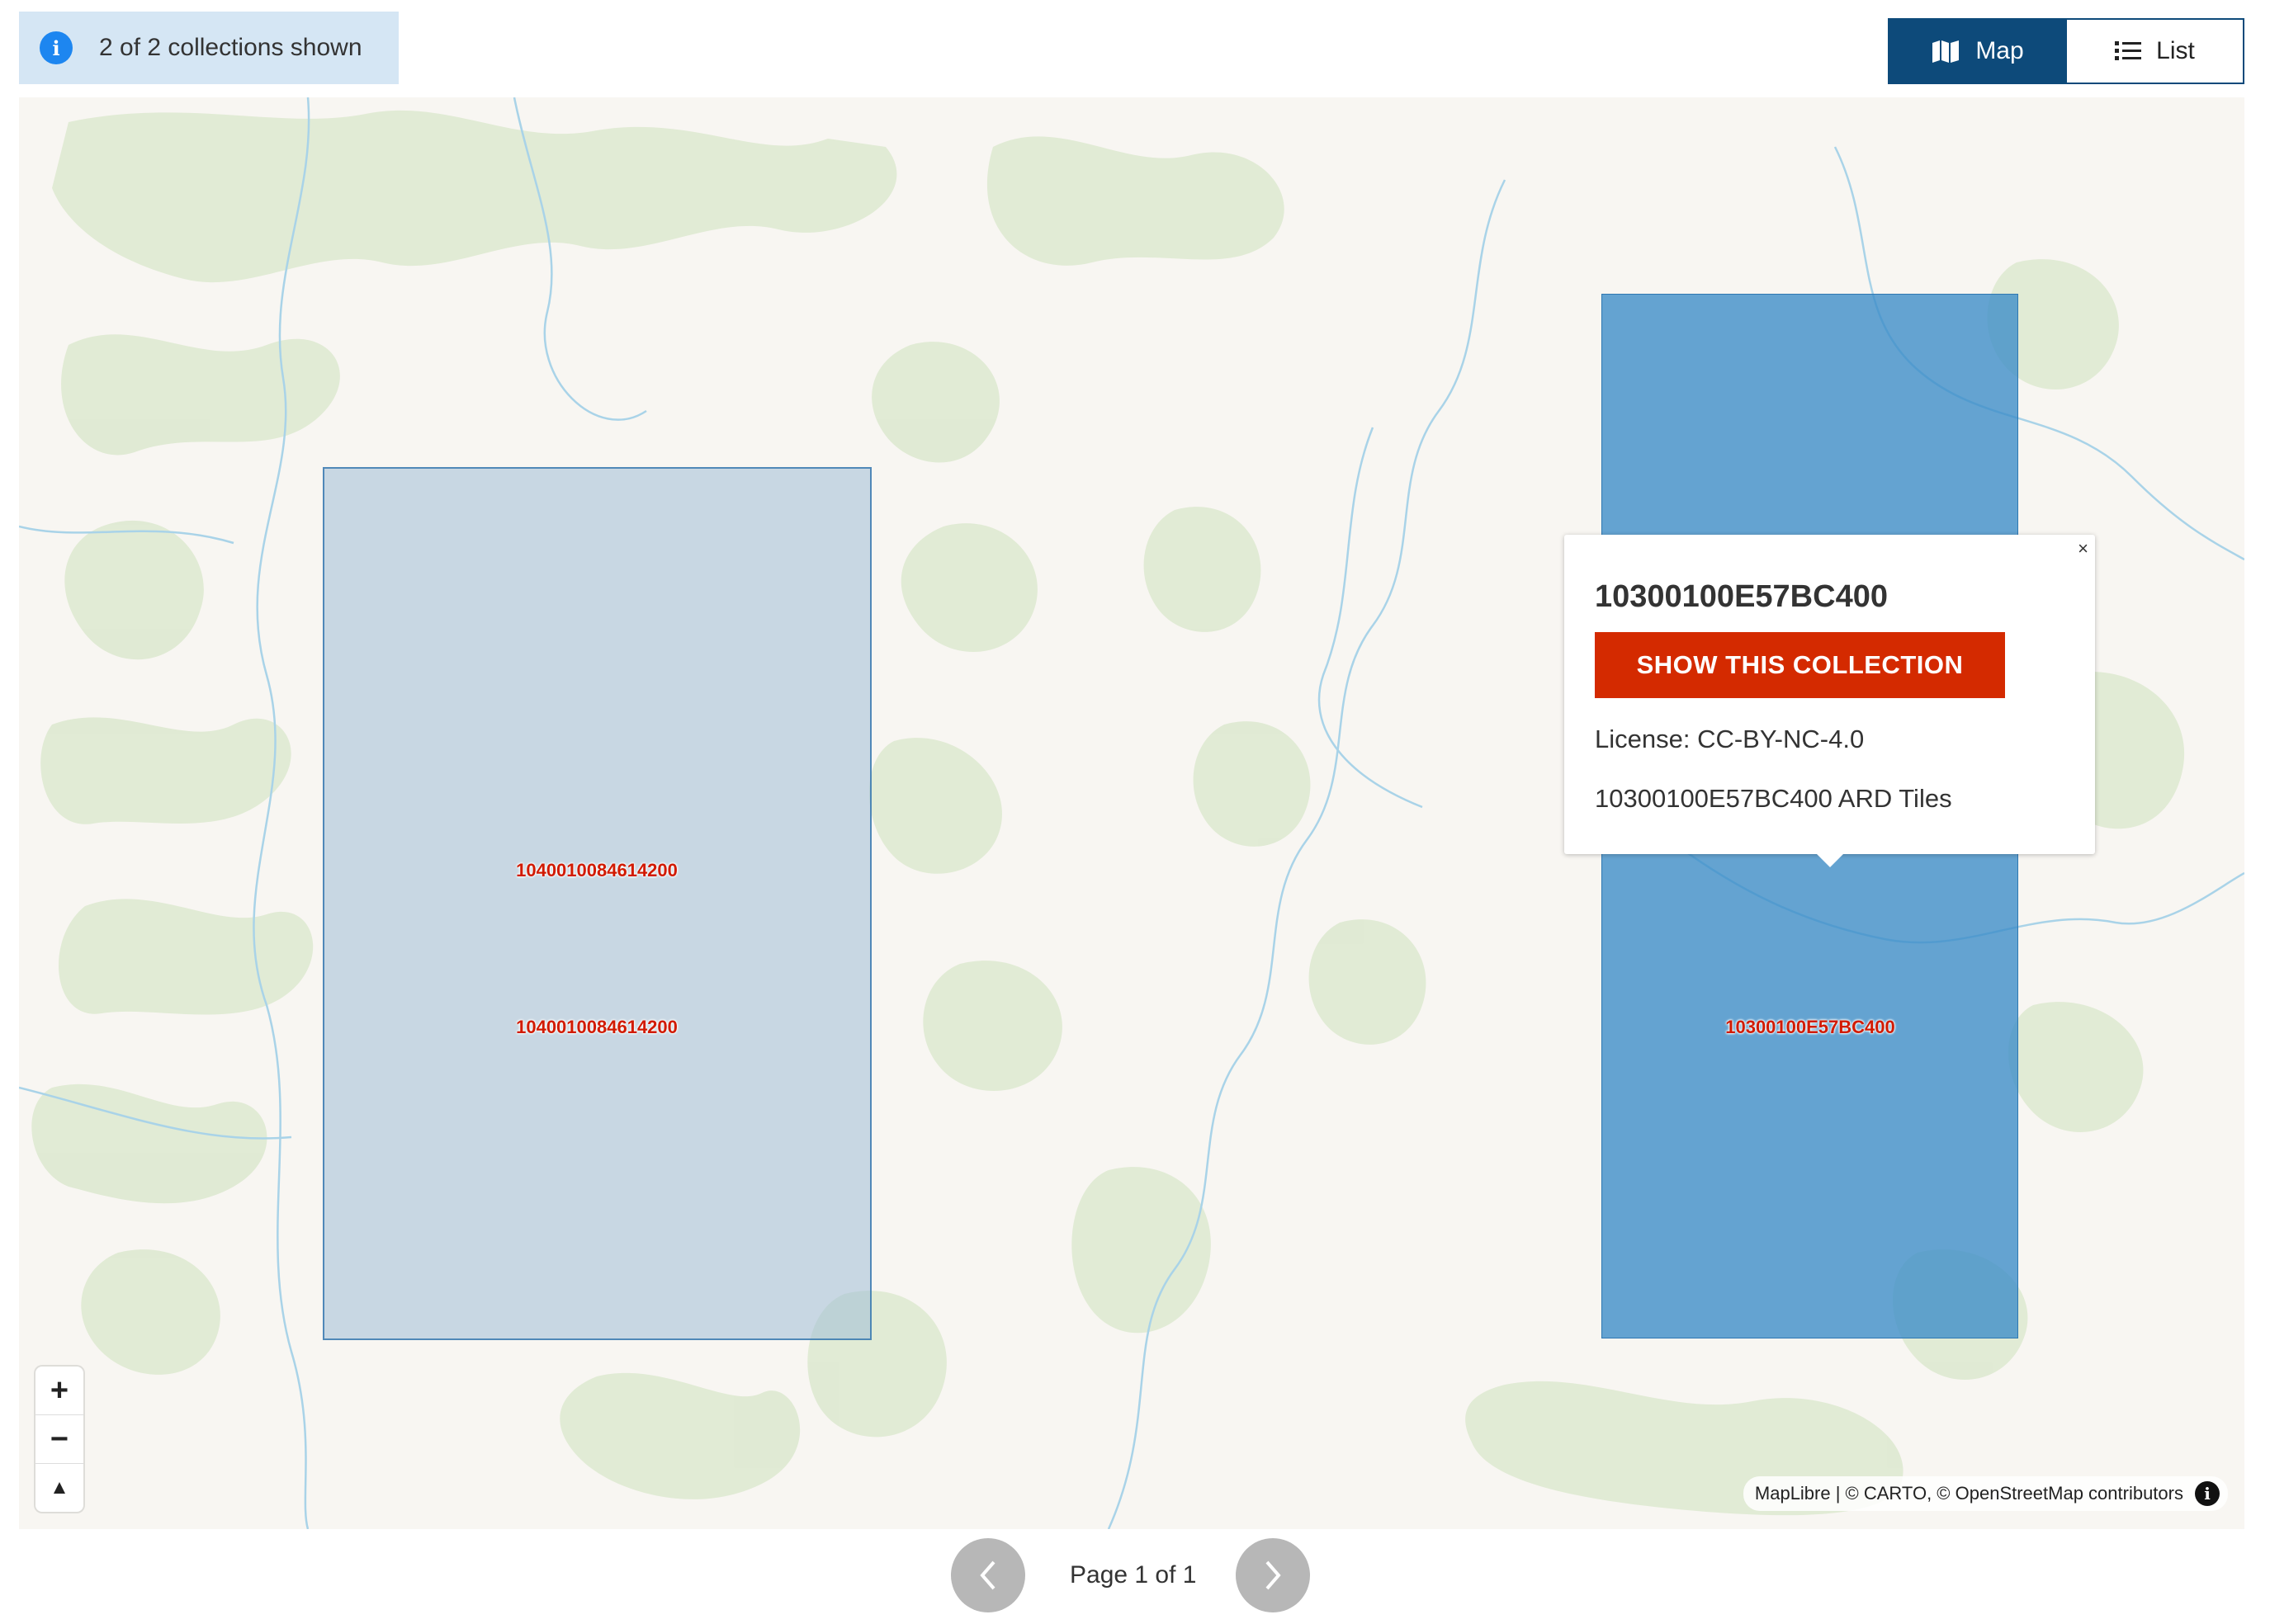 The height and width of the screenshot is (1624, 2270). What do you see at coordinates (1773, 799) in the screenshot?
I see `ard-tiles-text: 10300100E57BC400 ARD Tiles` at bounding box center [1773, 799].